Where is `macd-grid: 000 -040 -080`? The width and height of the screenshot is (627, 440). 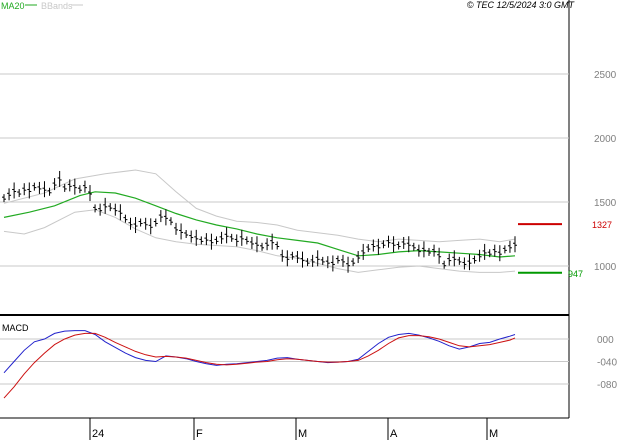
macd-grid: 000 -040 -080 is located at coordinates (308, 363).